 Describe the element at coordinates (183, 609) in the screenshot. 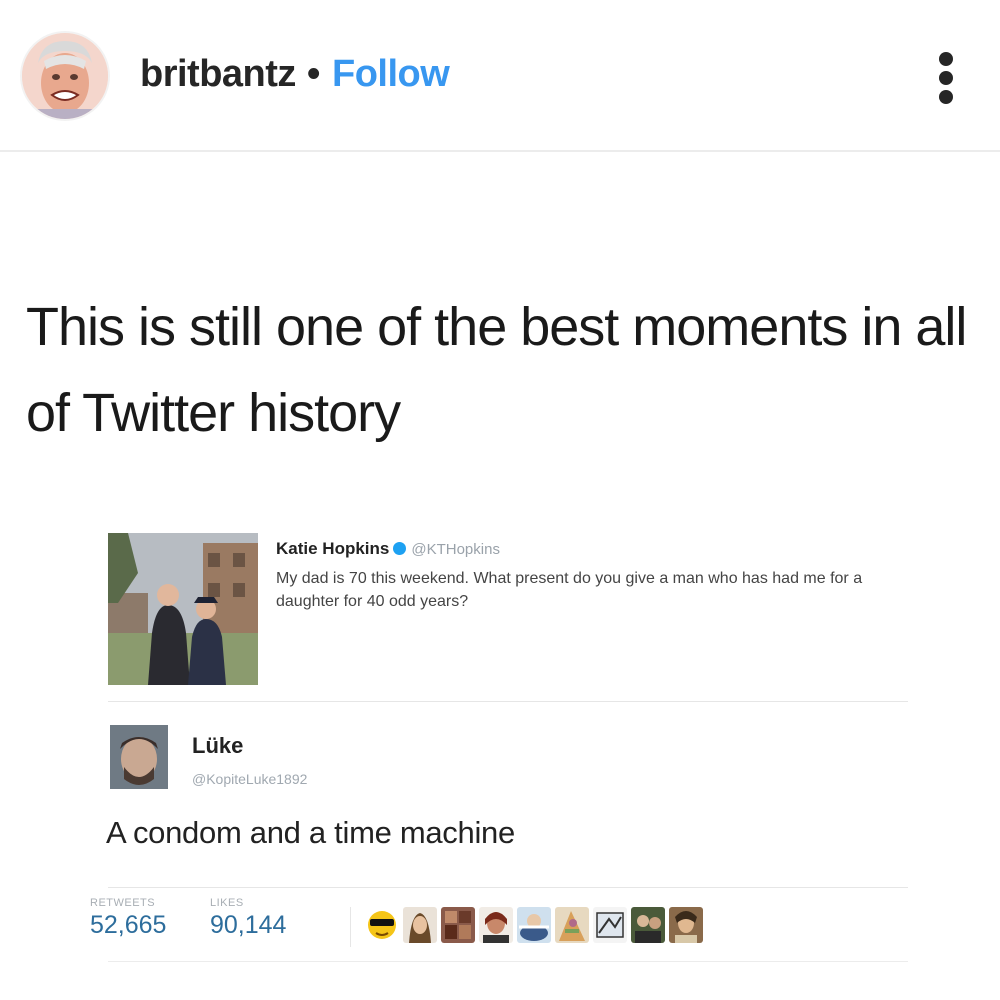

I see `tweet-photo` at that location.